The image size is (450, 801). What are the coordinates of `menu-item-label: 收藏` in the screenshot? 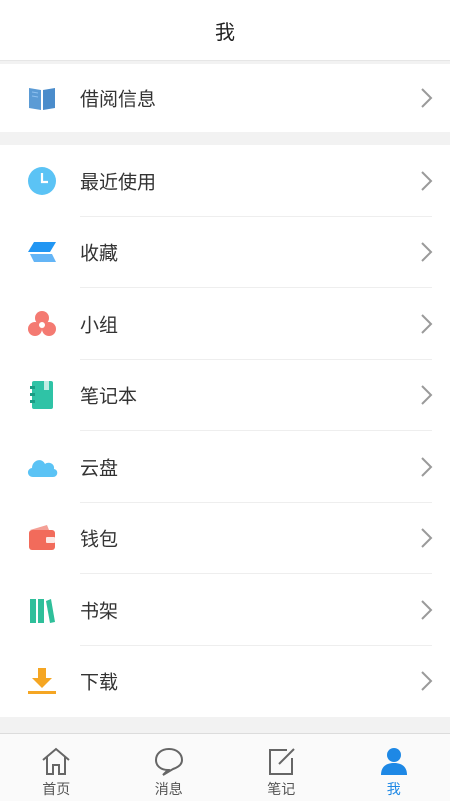 It's located at (99, 252).